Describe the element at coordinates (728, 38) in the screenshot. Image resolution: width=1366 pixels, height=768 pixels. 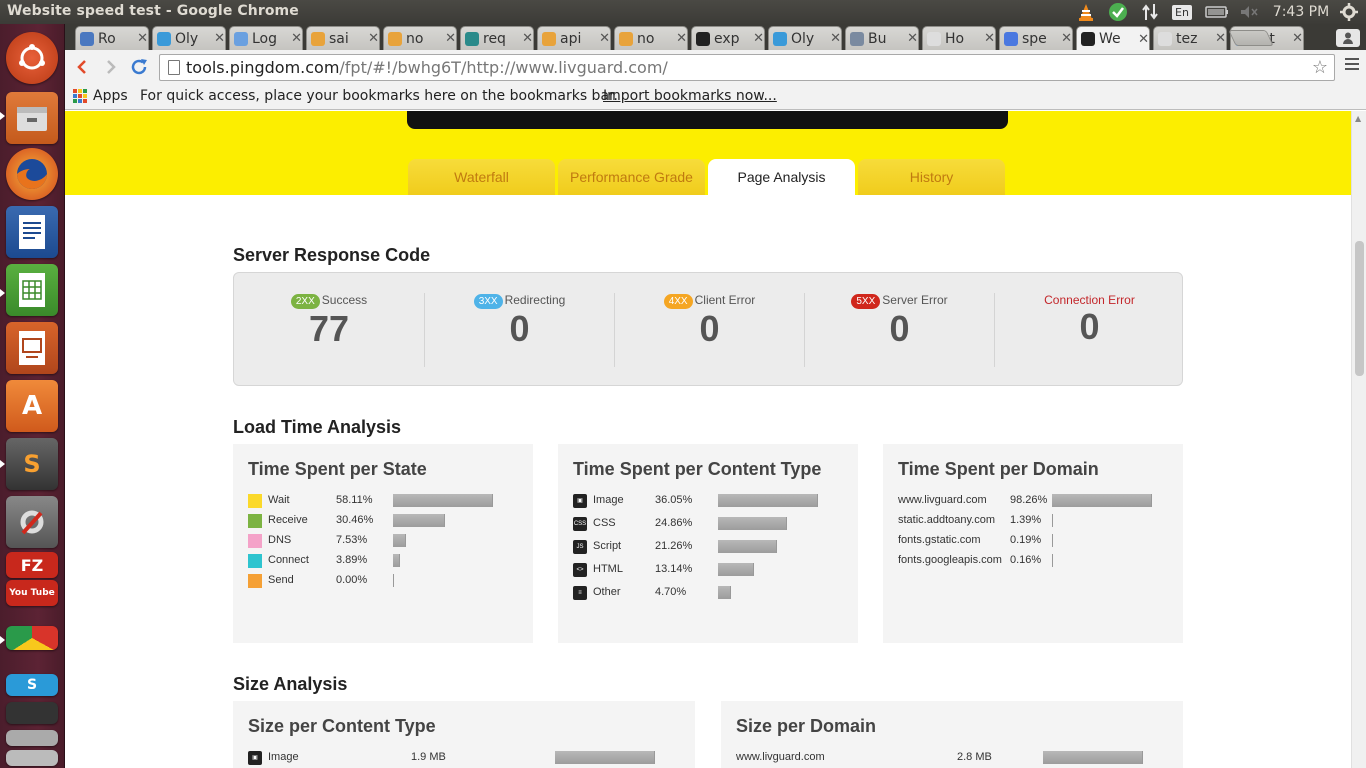
I see `browser-tab: exp ✕` at that location.